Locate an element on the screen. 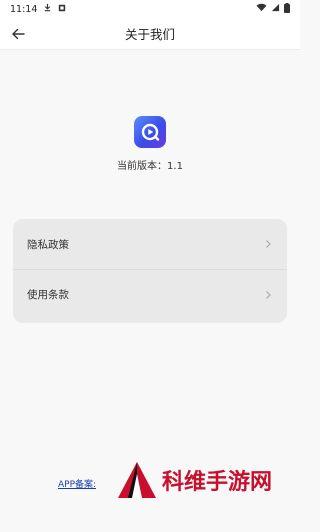 The height and width of the screenshot is (532, 320). app-logo is located at coordinates (150, 132).